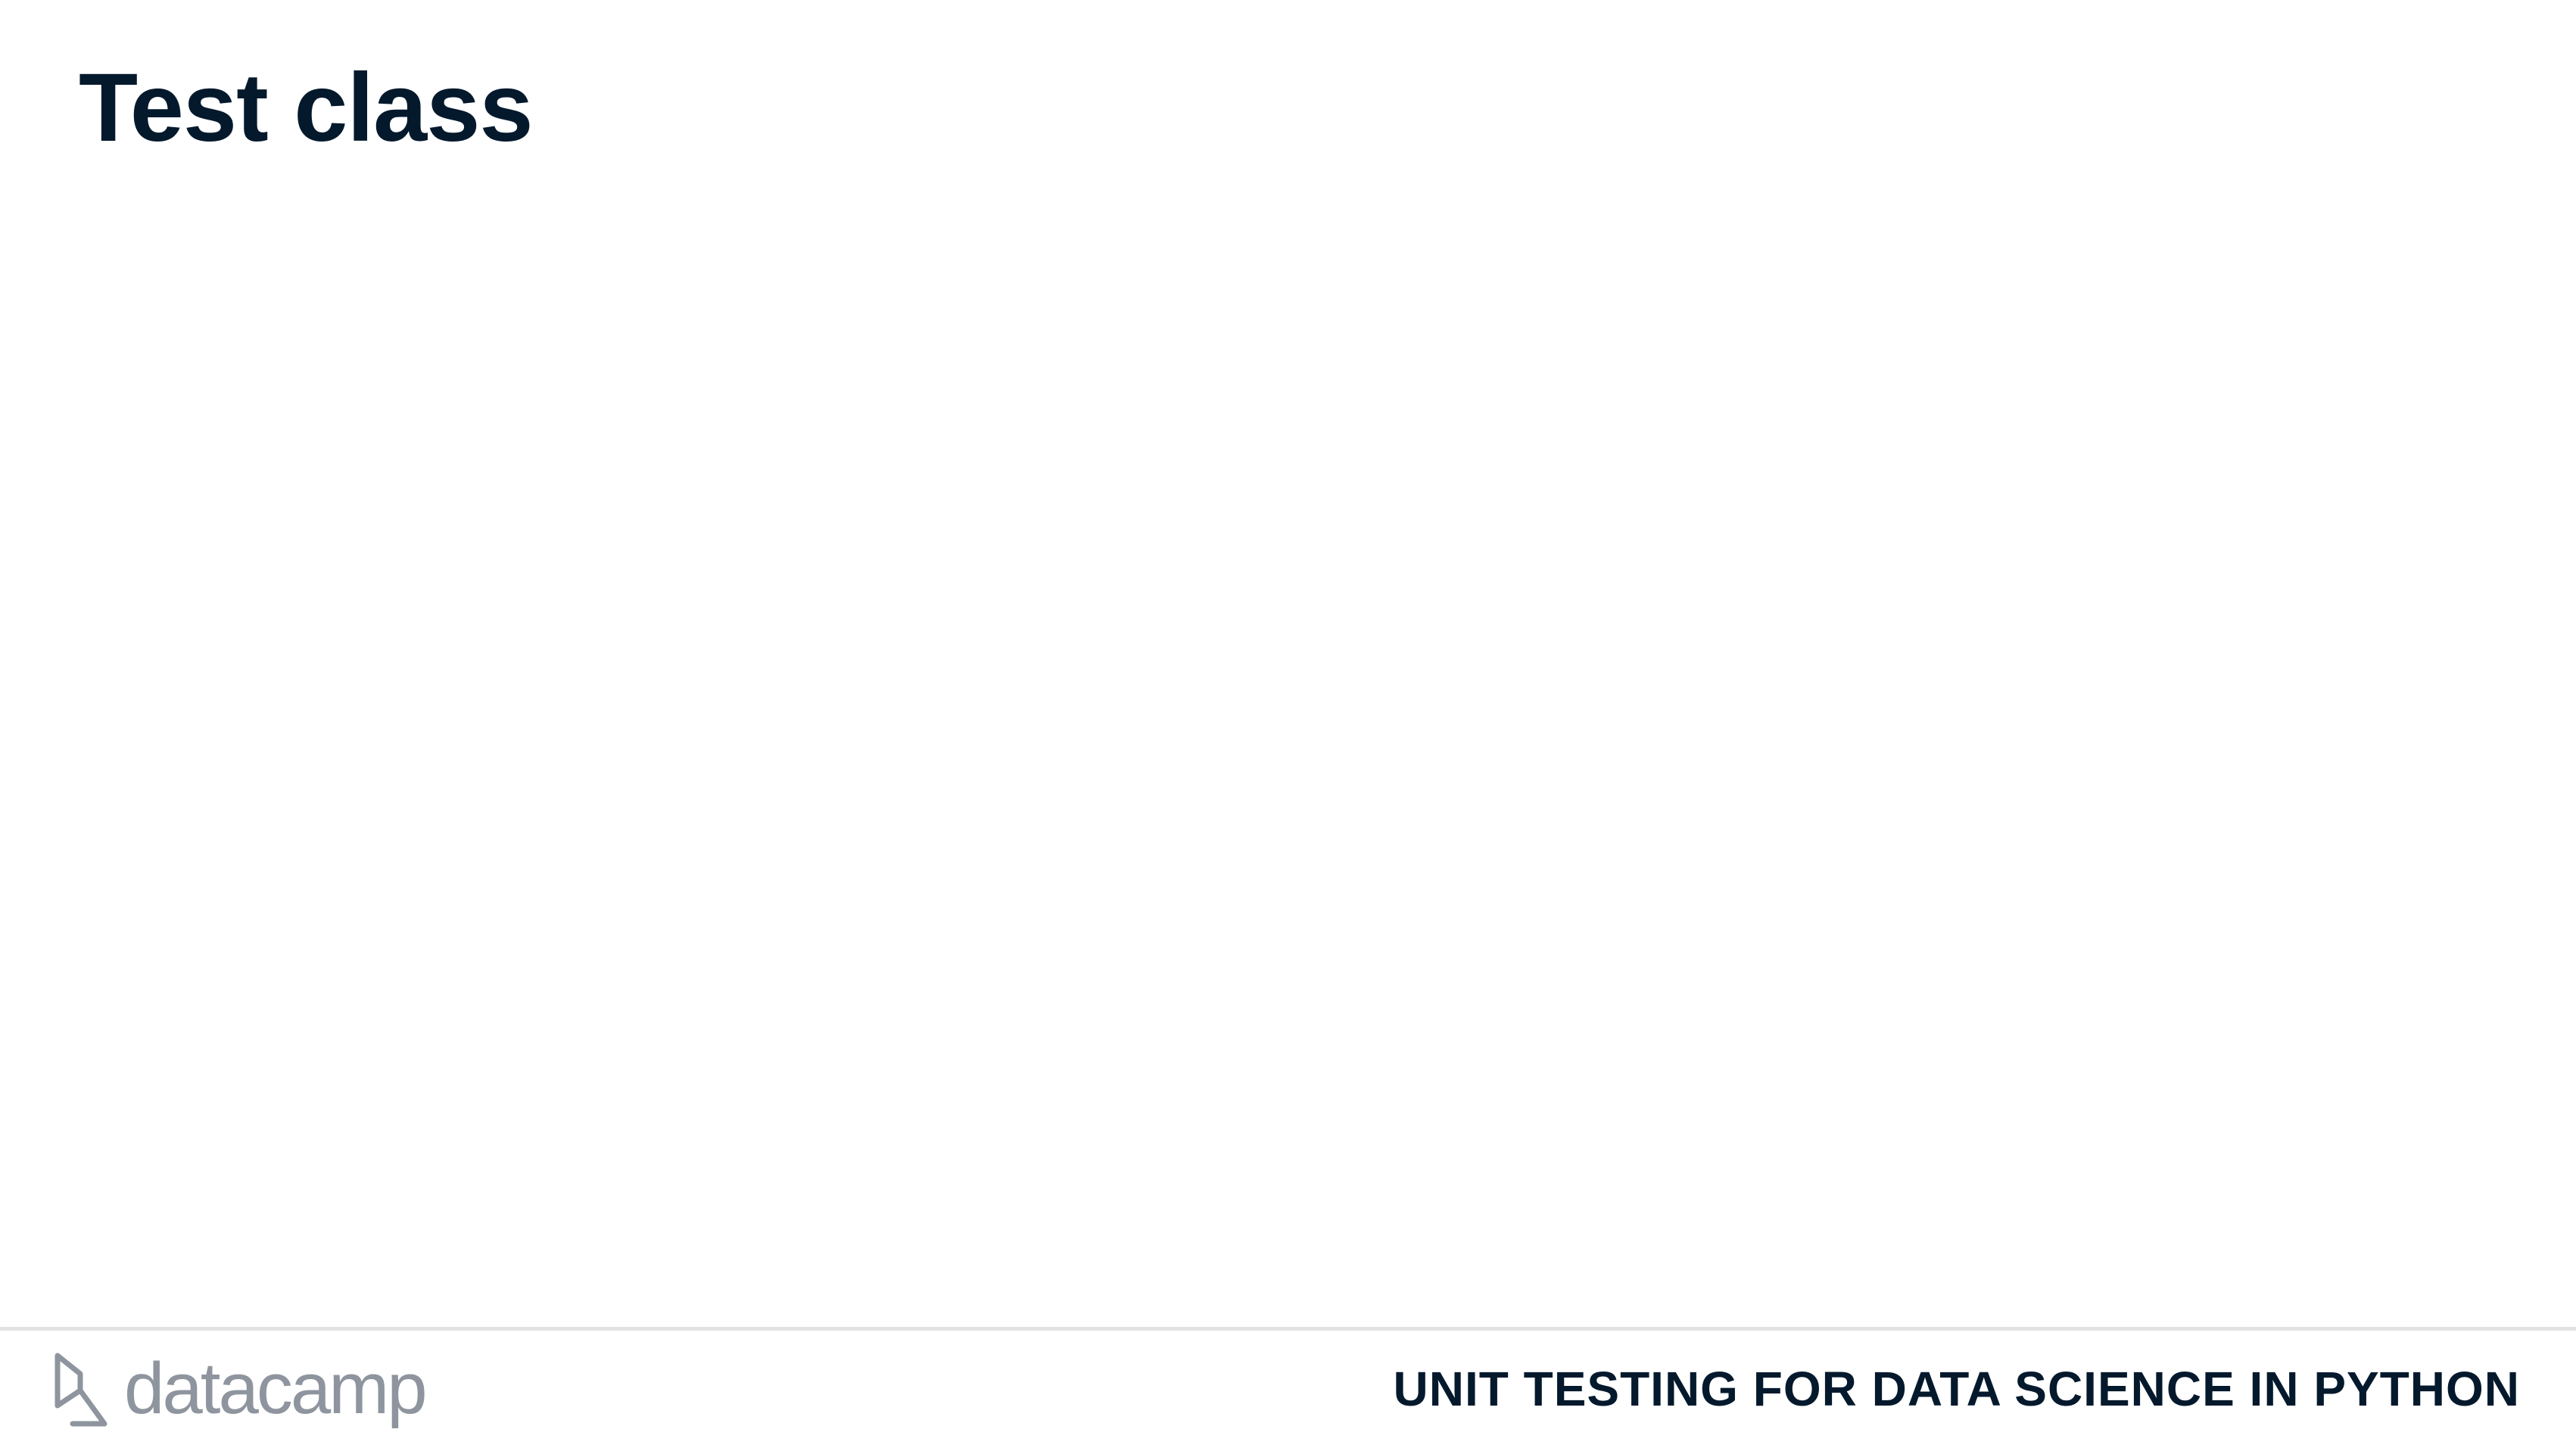 This screenshot has width=2576, height=1451. Describe the element at coordinates (306, 108) in the screenshot. I see `slide-title: Test class` at that location.